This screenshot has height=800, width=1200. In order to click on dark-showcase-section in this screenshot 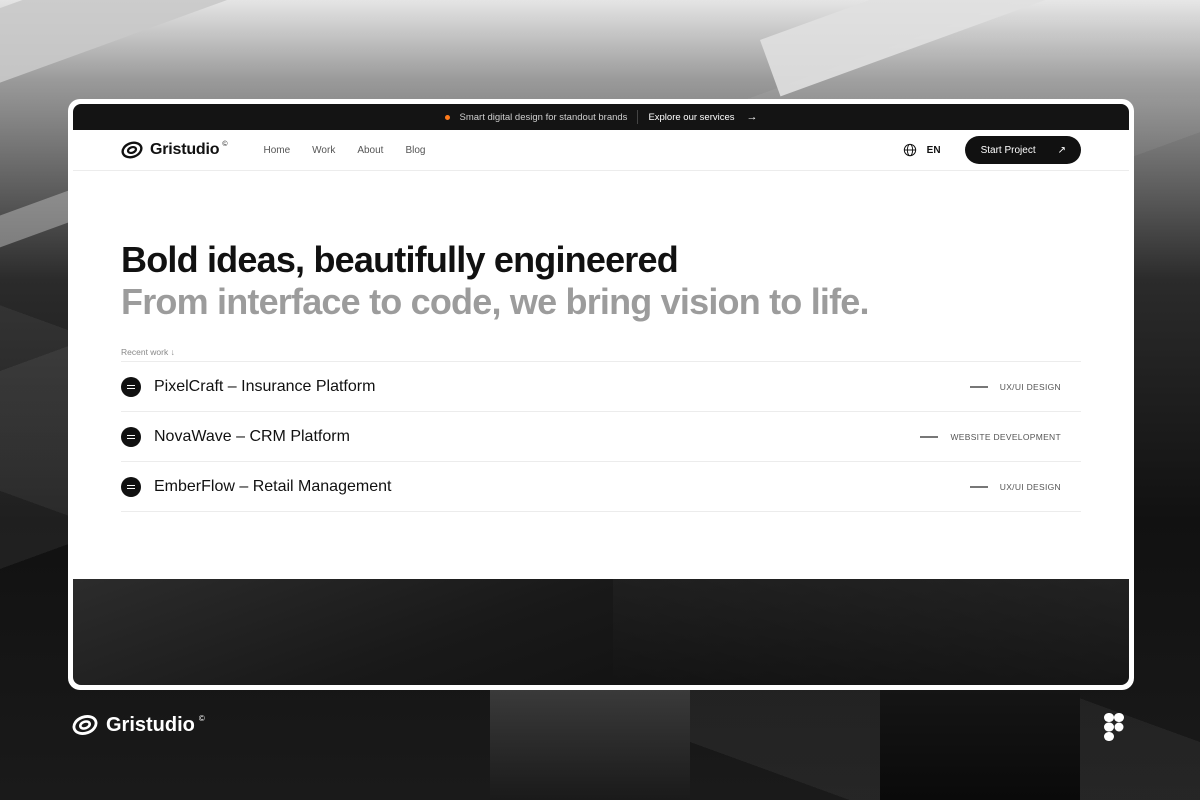, I will do `click(601, 632)`.